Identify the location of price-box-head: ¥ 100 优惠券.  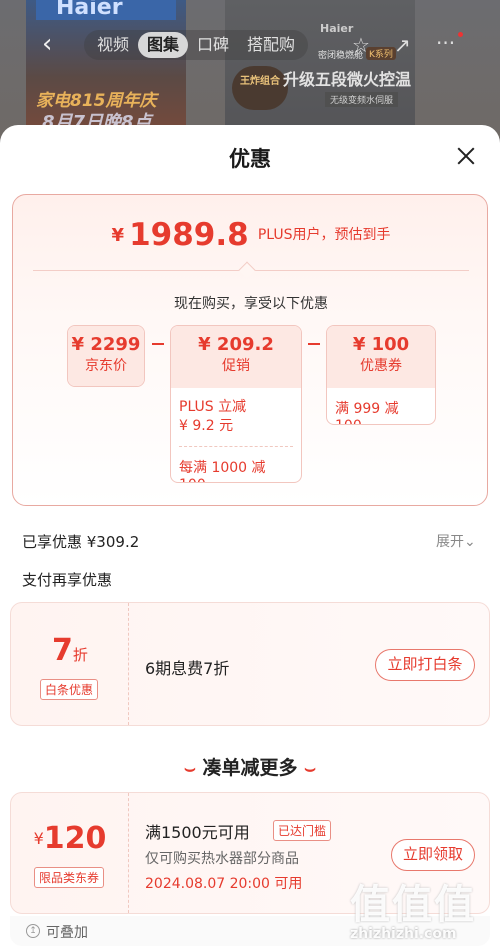
(381, 357).